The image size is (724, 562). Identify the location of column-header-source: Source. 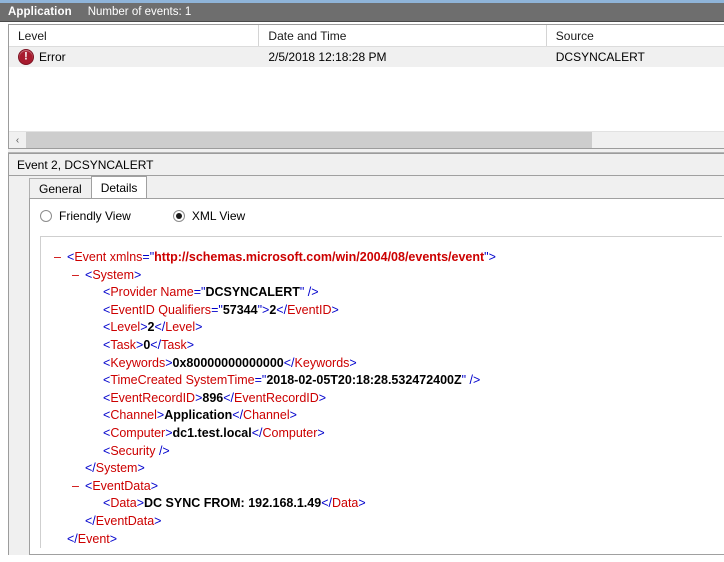
(635, 35).